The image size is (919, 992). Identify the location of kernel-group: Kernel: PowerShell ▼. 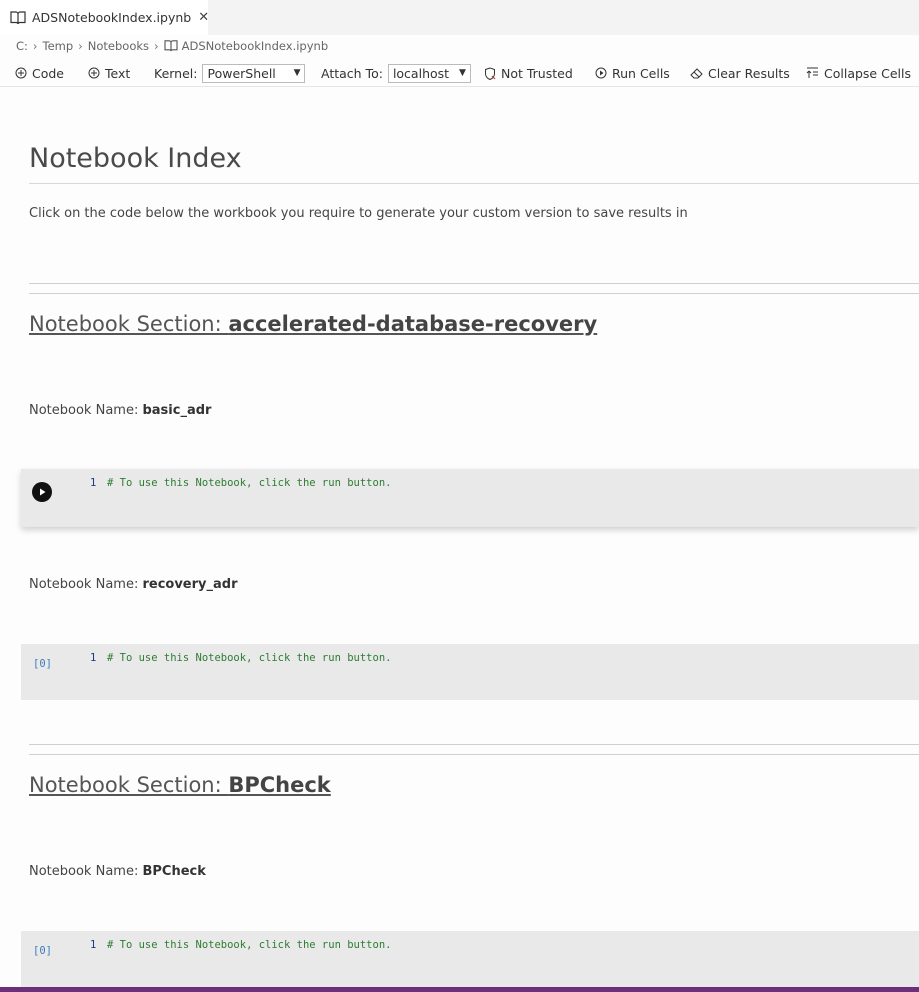
(230, 73).